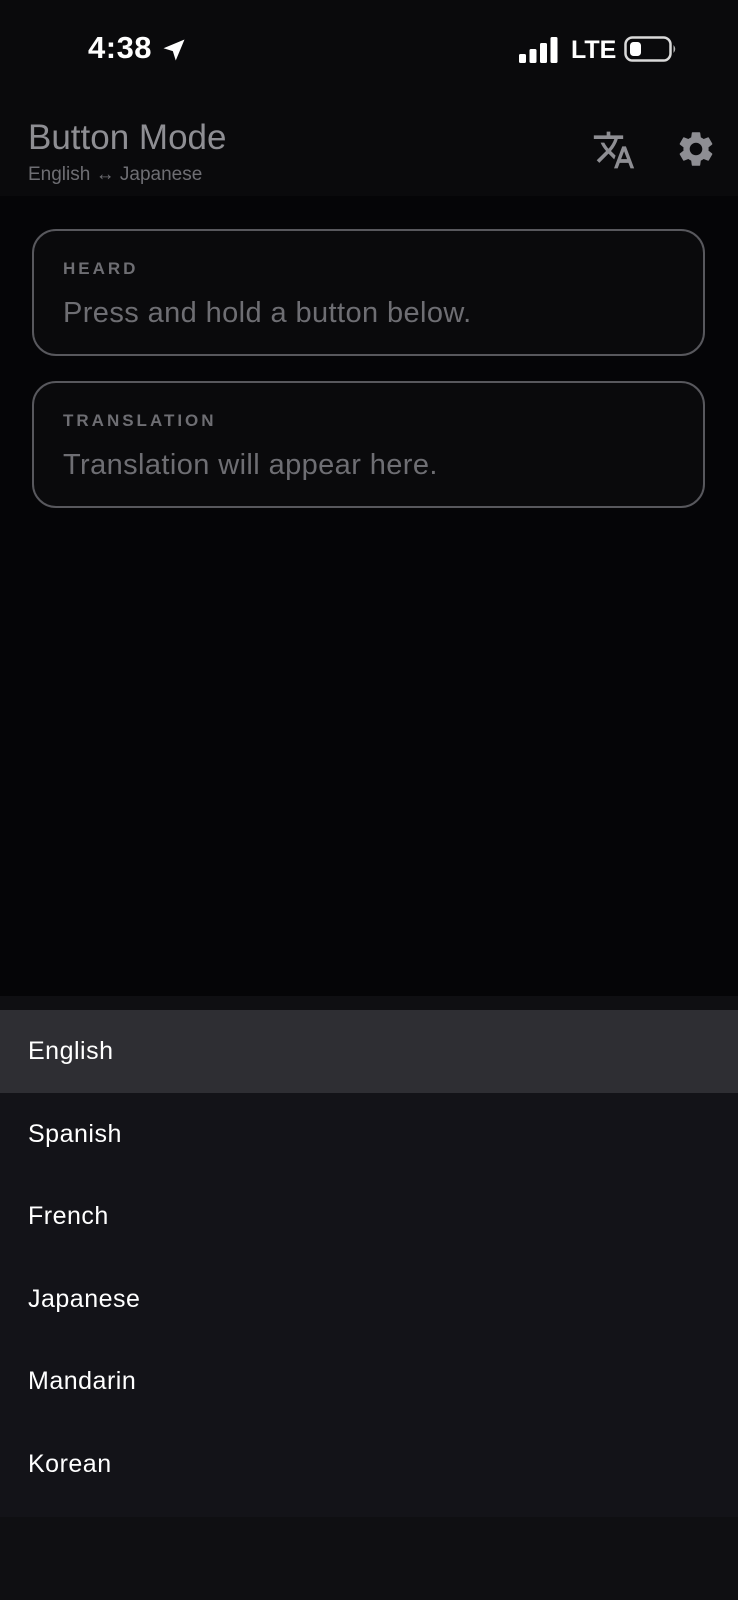 This screenshot has height=1600, width=738. I want to click on gear-icon, so click(696, 149).